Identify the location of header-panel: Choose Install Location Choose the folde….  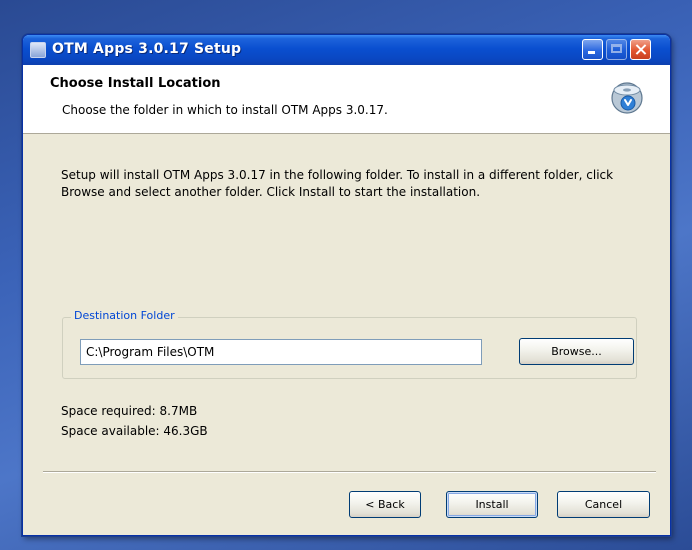
(346, 99).